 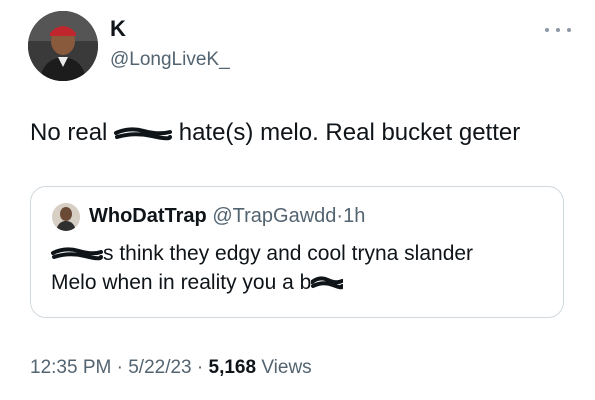 I want to click on quoted-avatar, so click(x=66, y=217).